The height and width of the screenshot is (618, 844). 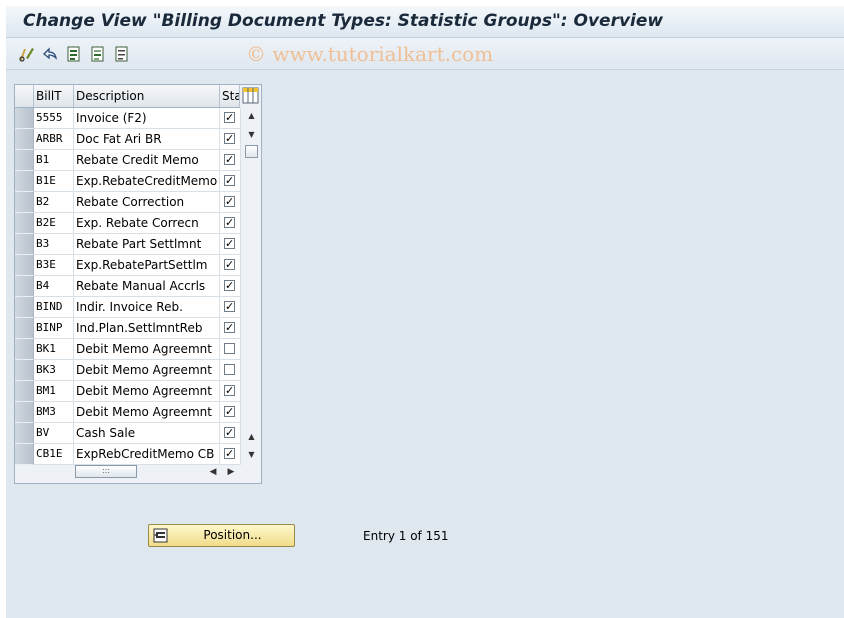 What do you see at coordinates (54, 202) in the screenshot?
I see `cell-bill-type: B2` at bounding box center [54, 202].